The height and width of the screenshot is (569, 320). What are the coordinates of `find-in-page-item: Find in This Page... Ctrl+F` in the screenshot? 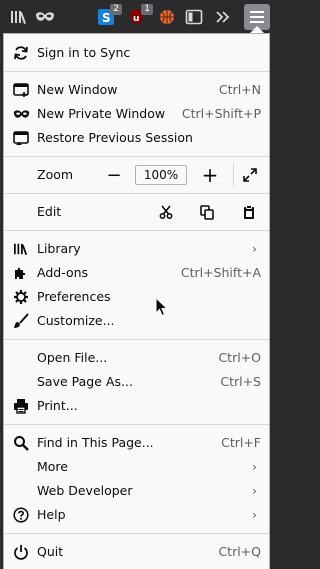 It's located at (136, 443).